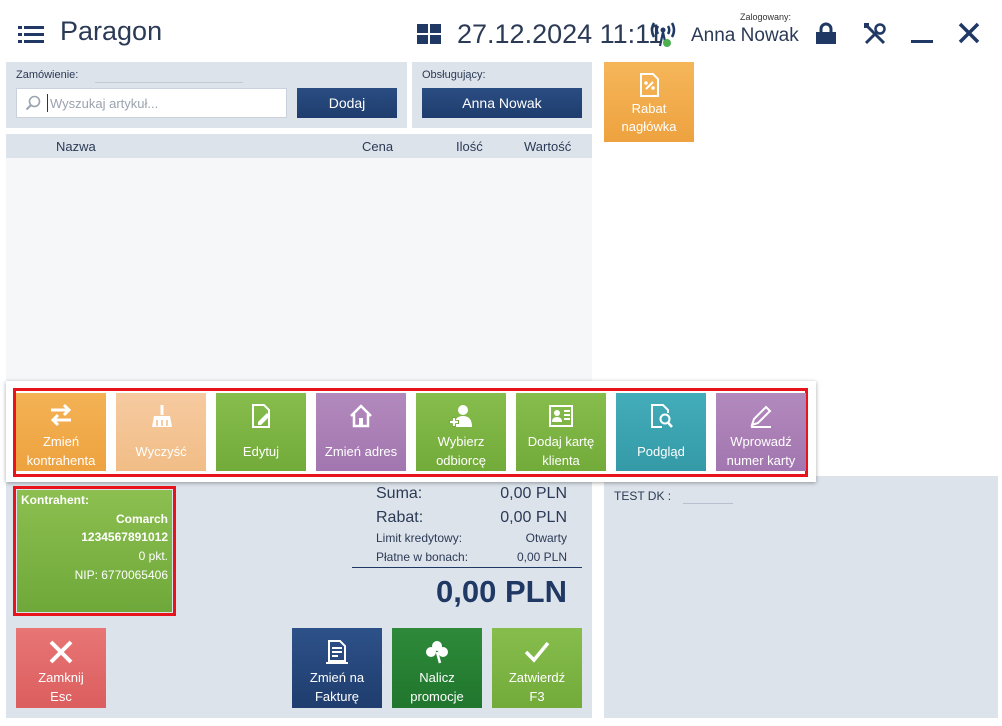 The width and height of the screenshot is (1002, 726). I want to click on invoice-label-1: Zmień na, so click(337, 677).